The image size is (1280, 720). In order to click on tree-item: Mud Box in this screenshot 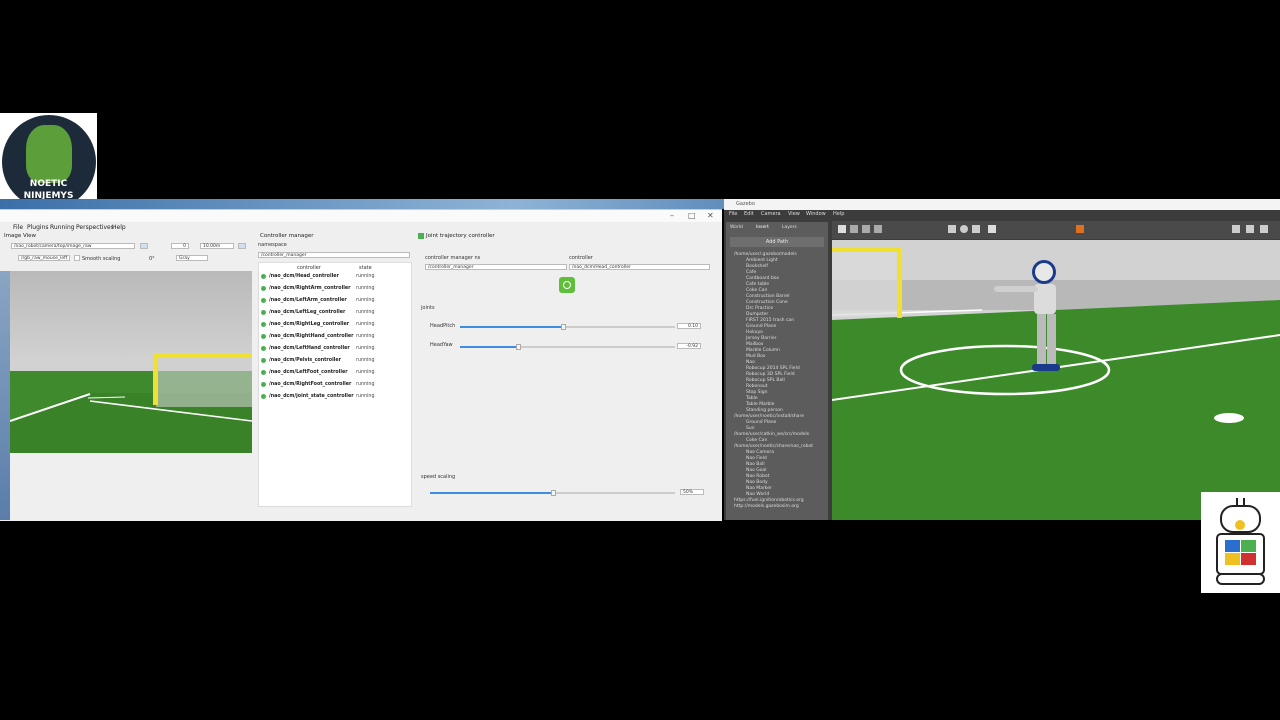, I will do `click(755, 356)`.